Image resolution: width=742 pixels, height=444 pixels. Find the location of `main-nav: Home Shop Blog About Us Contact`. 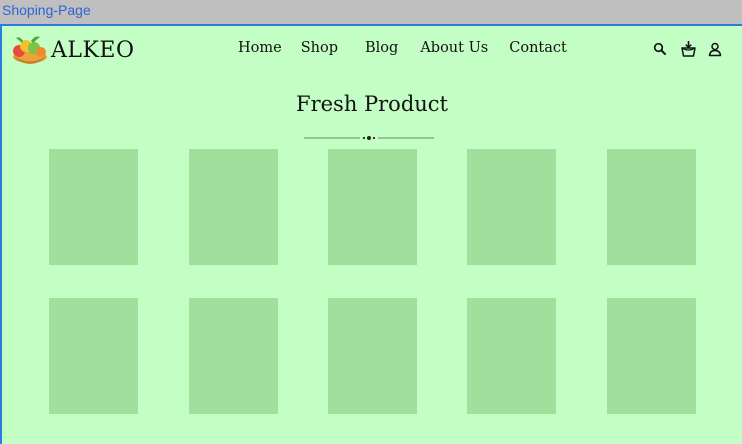

main-nav: Home Shop Blog About Us Contact is located at coordinates (402, 48).